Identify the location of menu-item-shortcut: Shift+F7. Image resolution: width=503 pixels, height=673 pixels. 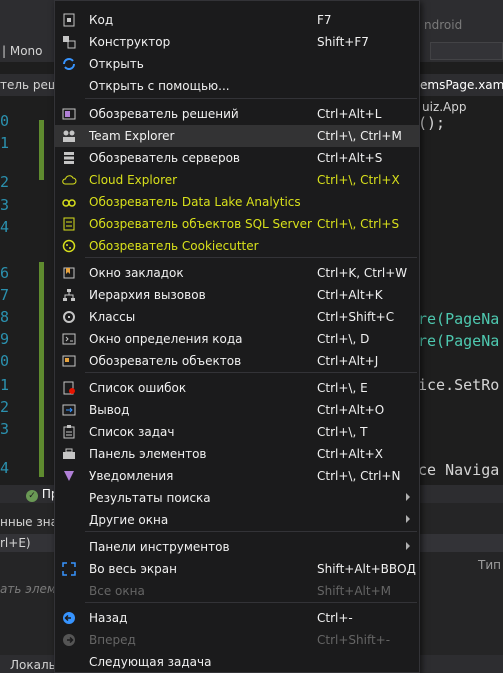
(343, 42).